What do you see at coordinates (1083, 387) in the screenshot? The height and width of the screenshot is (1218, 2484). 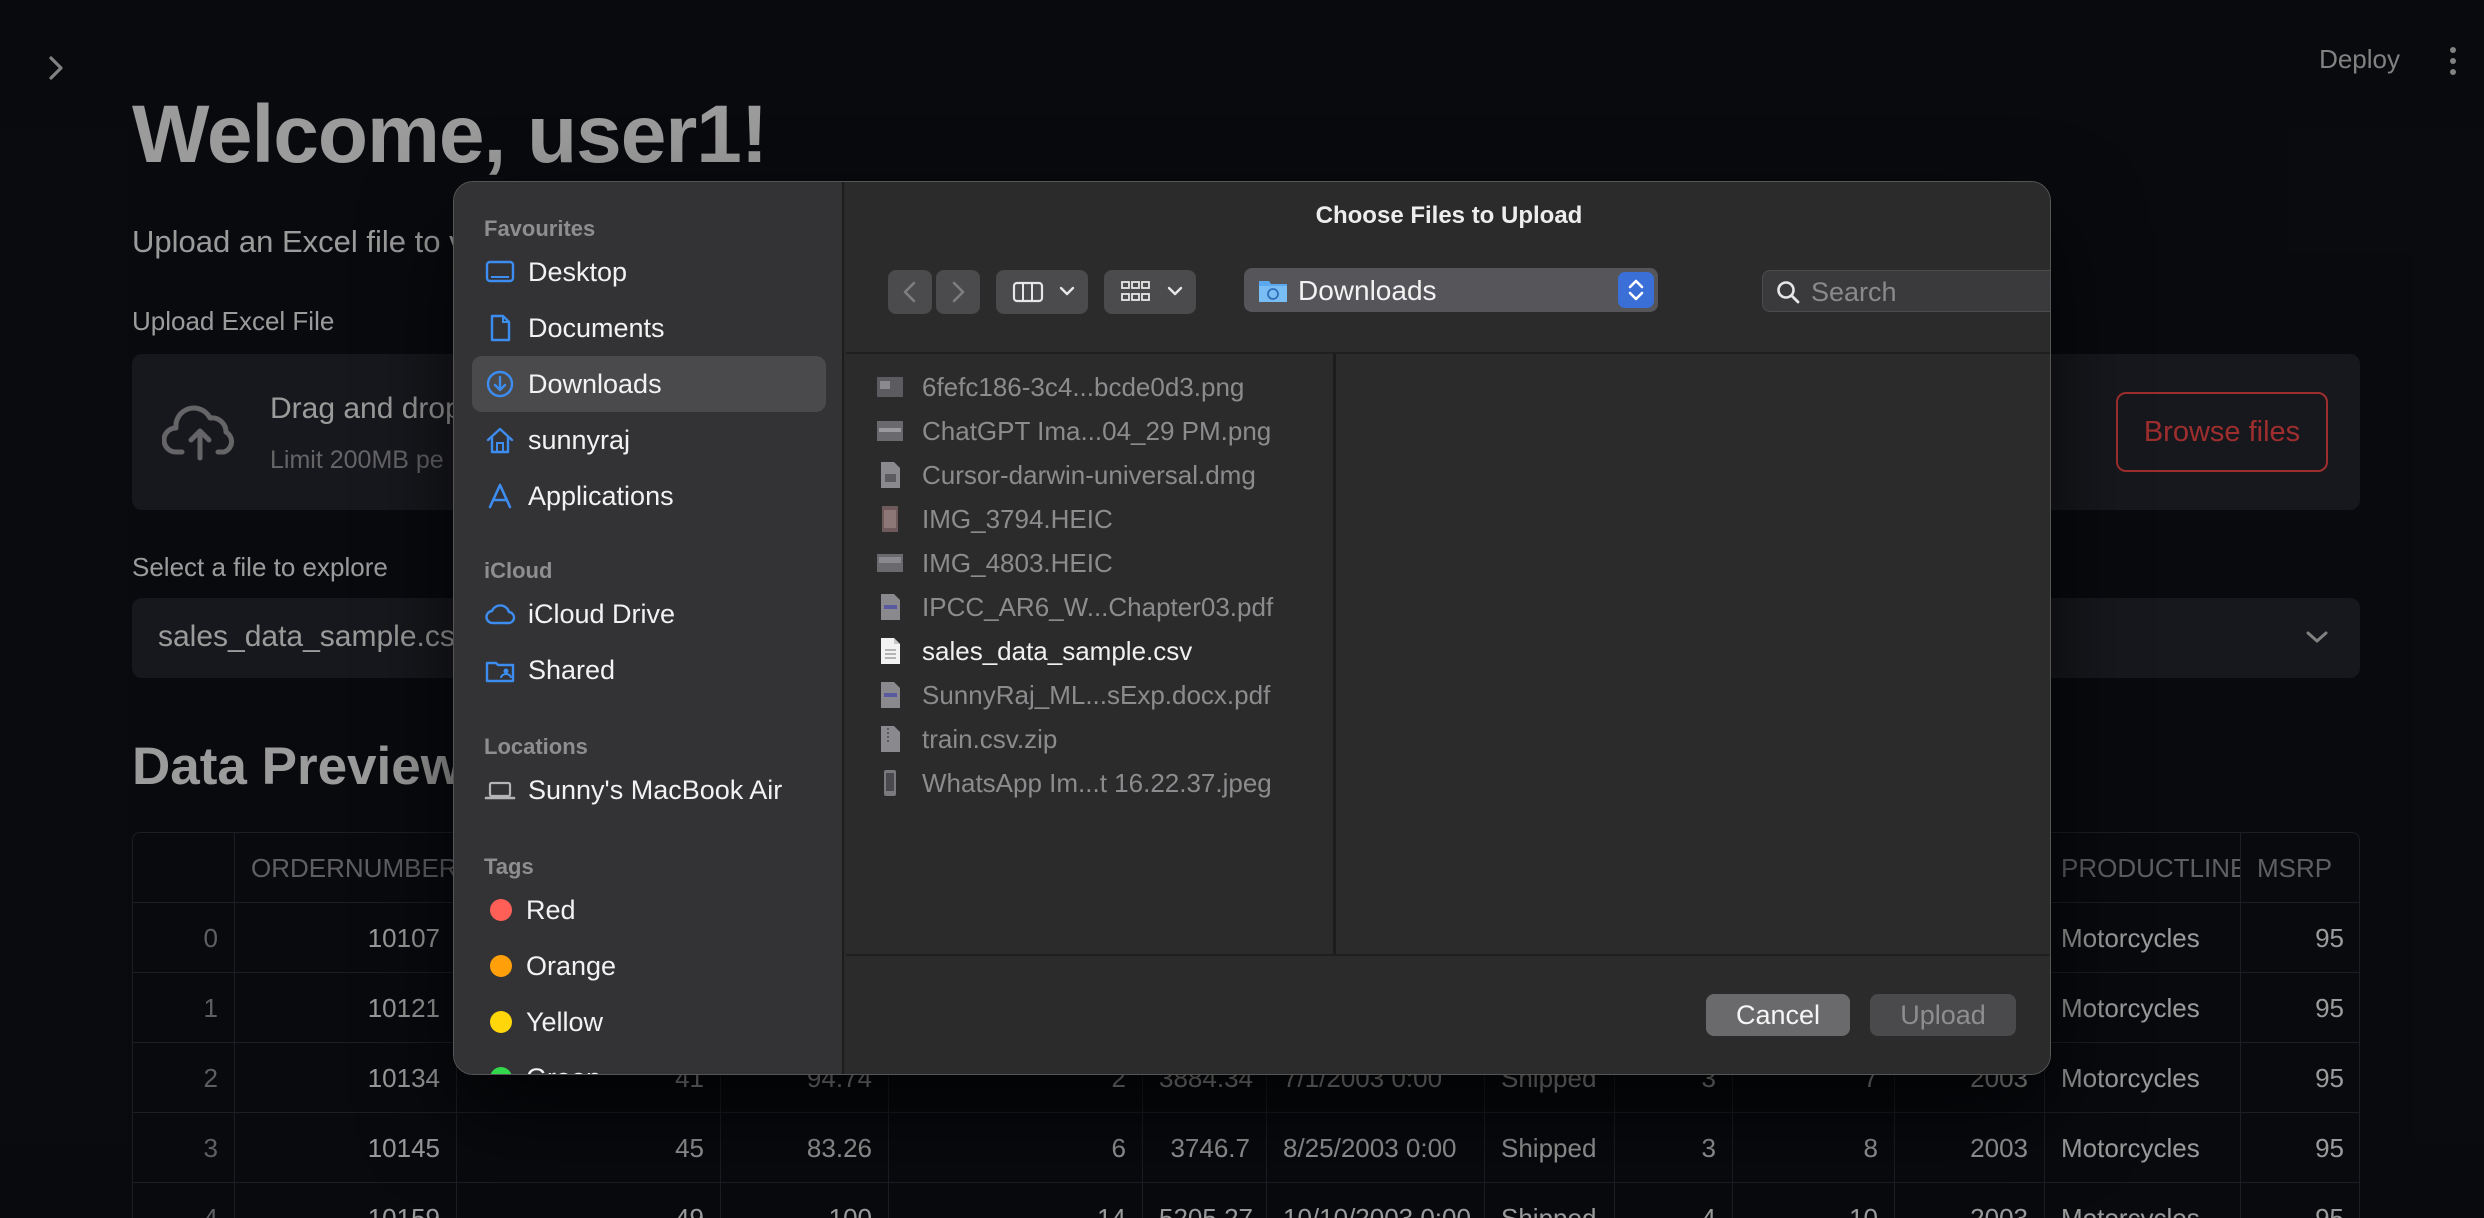 I see `file-name: 6fefc186-3c4...bcde0d3.png` at bounding box center [1083, 387].